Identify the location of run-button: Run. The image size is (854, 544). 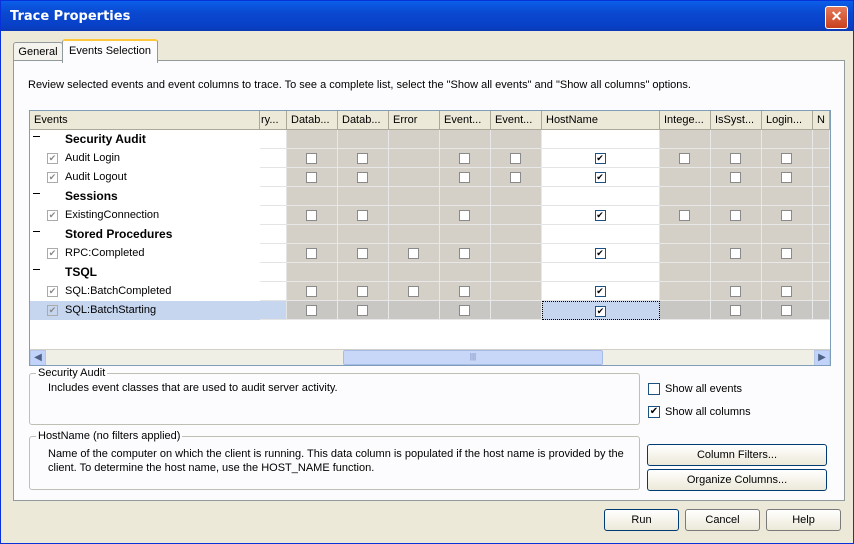
(641, 520).